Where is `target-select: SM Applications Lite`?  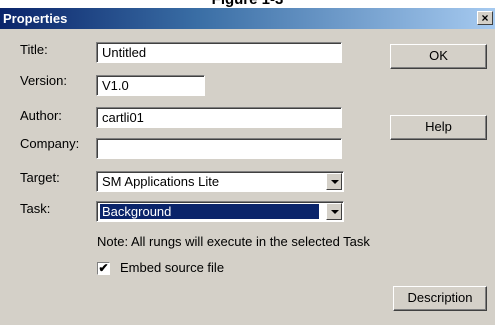 target-select: SM Applications Lite is located at coordinates (220, 181).